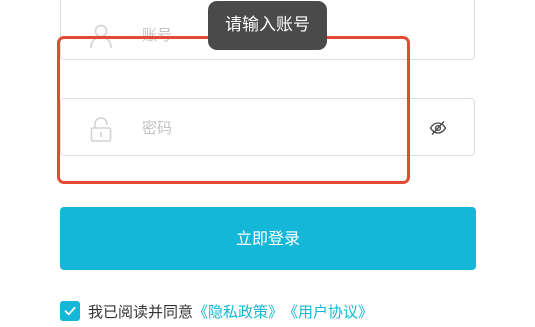  I want to click on tooltip: 请输入账号, so click(267, 25).